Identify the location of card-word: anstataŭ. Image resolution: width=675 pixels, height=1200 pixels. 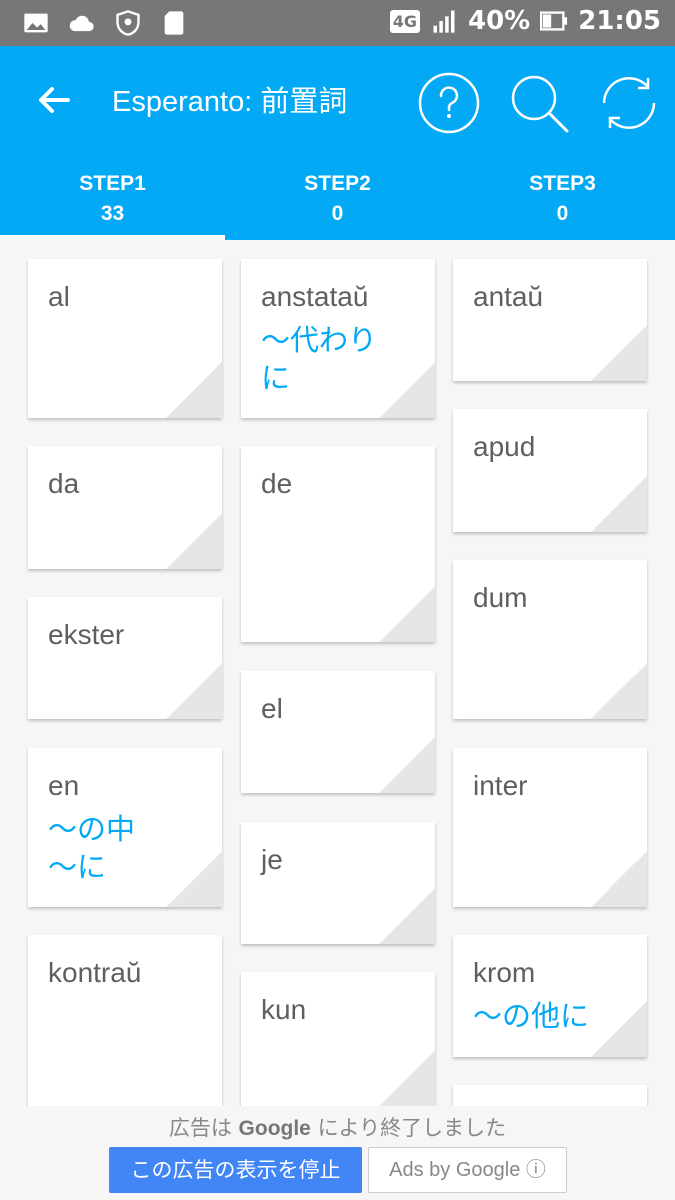
(315, 296).